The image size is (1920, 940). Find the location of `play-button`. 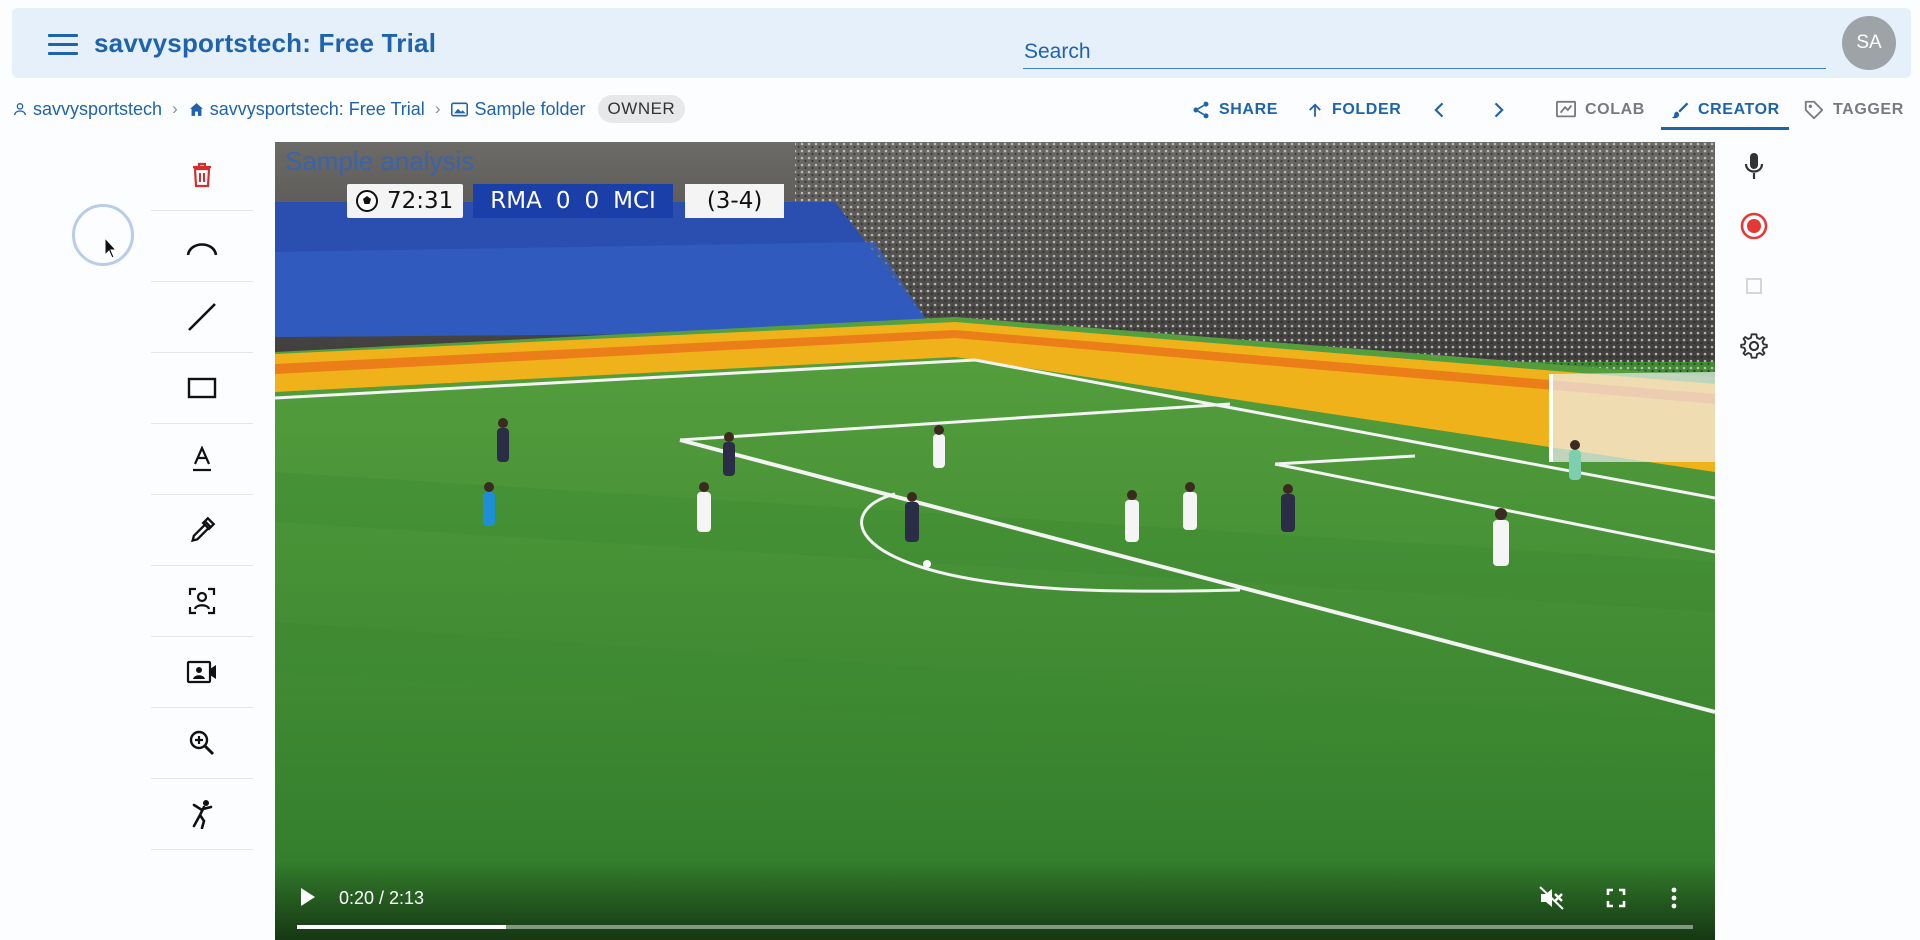

play-button is located at coordinates (308, 899).